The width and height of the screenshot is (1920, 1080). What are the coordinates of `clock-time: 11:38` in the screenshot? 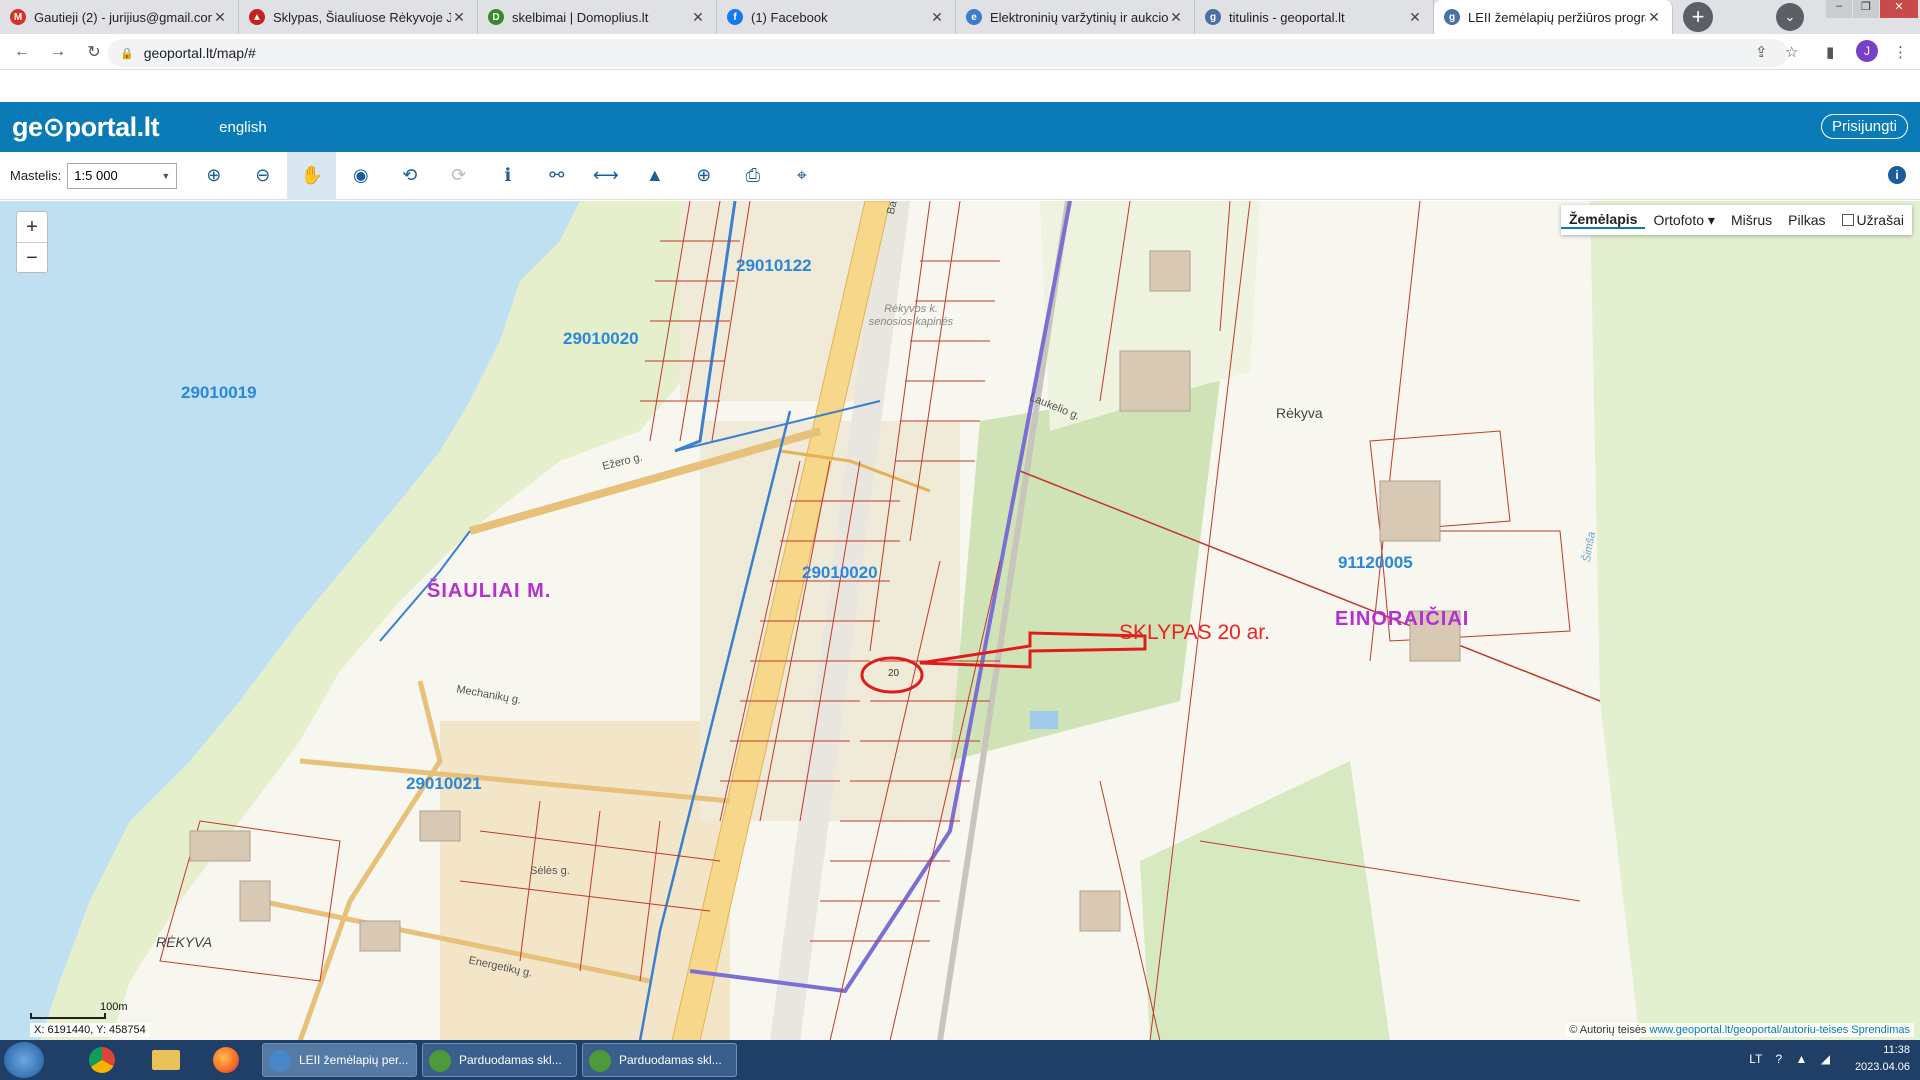 It's located at (1896, 1050).